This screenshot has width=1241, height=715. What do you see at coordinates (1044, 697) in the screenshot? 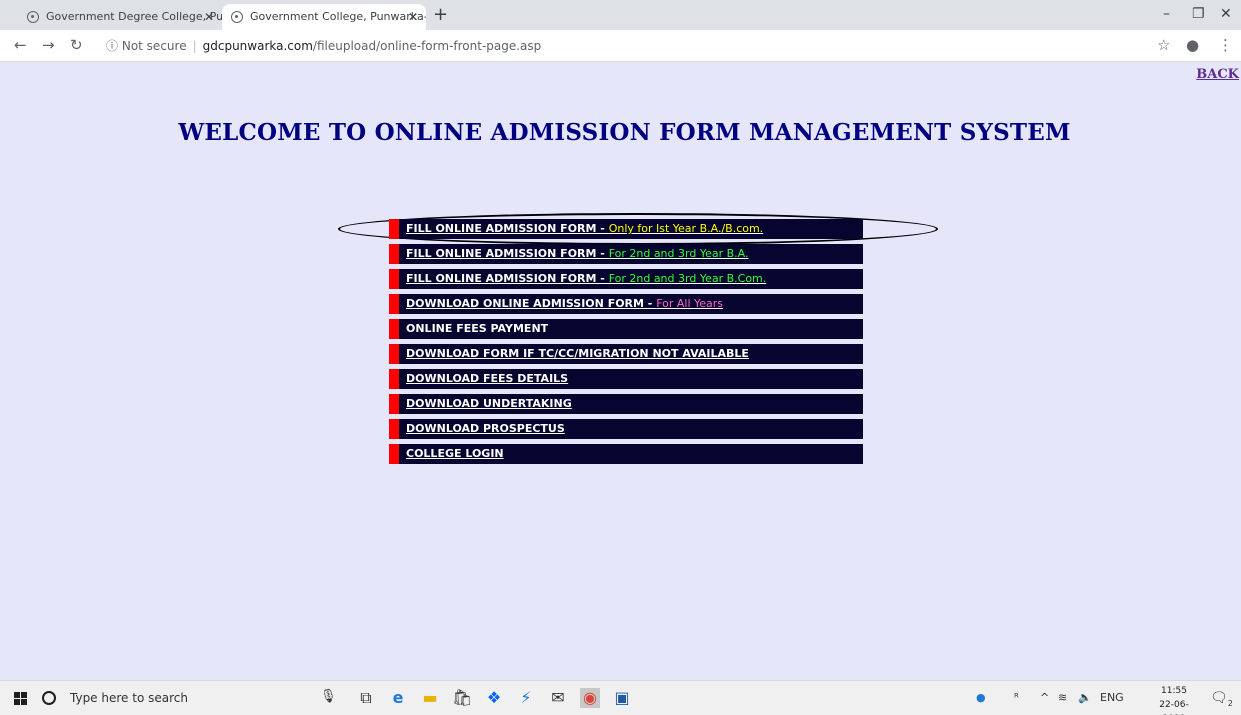
I see `chevron-up-icon: ^` at bounding box center [1044, 697].